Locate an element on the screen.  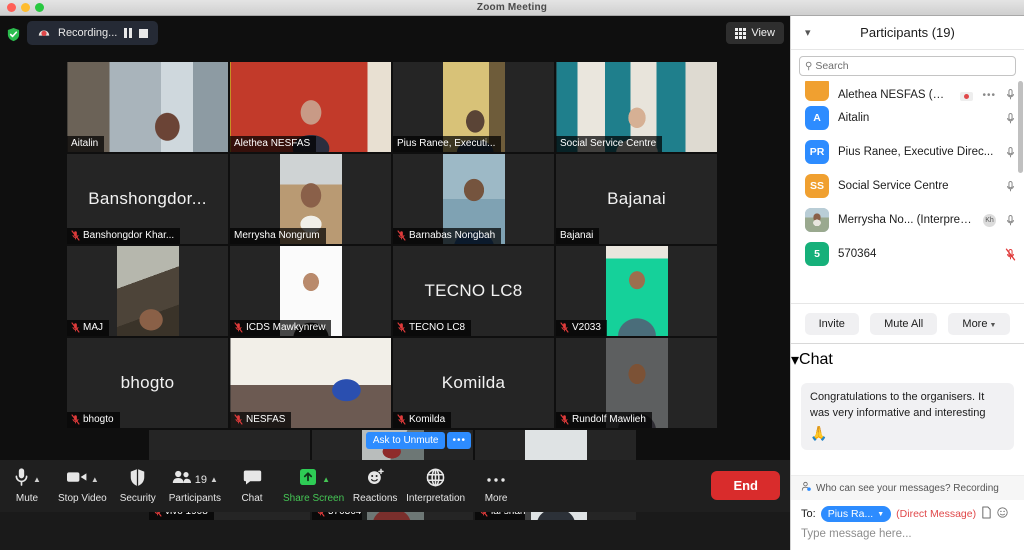
participant-name: Social Service Centre is located at coordinates (893, 186).